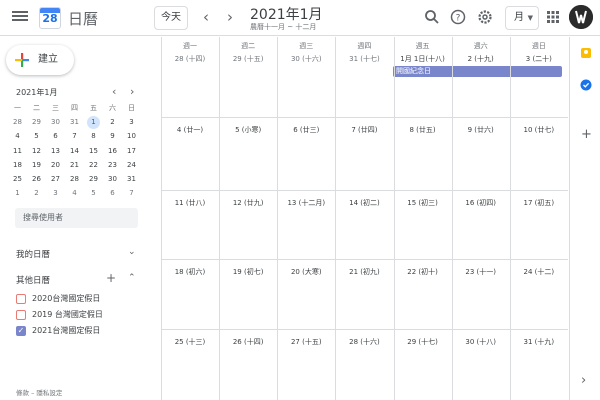  Describe the element at coordinates (539, 342) in the screenshot. I see `day-cell-label: 31 (十九)` at that location.